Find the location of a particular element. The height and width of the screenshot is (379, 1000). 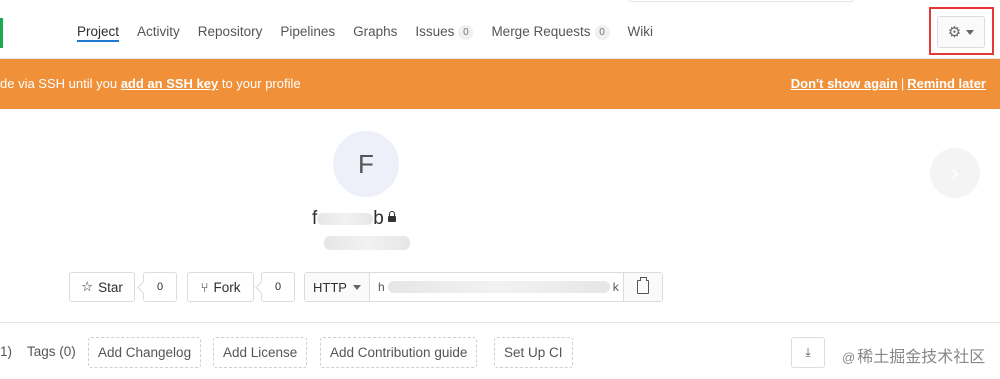

star-count-value: 0 is located at coordinates (160, 287).